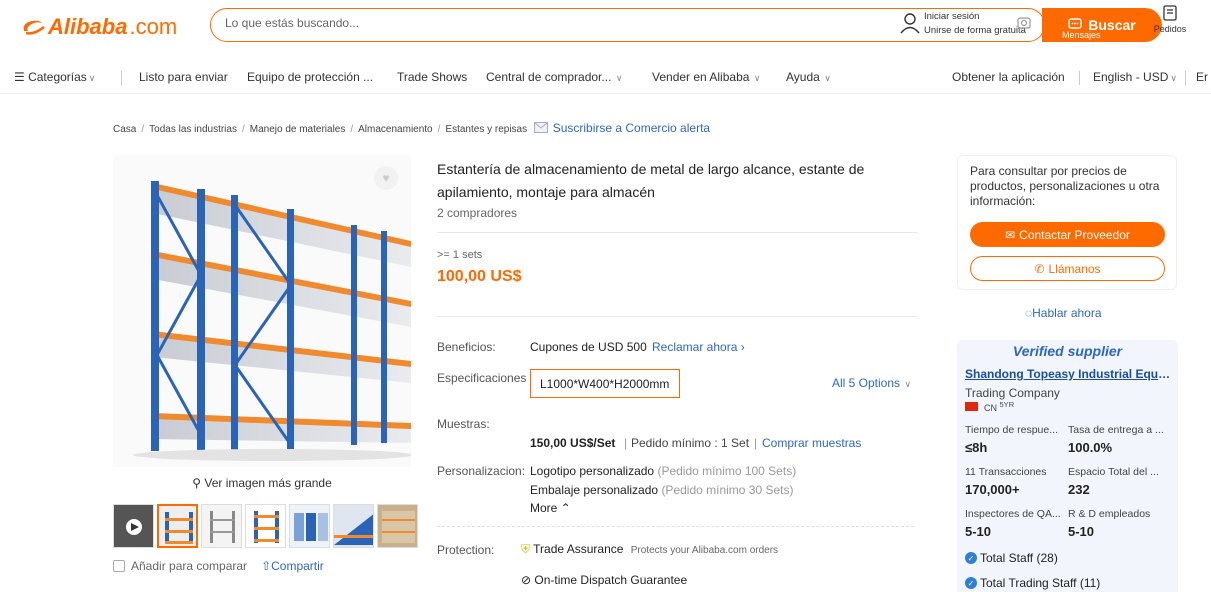 Image resolution: width=1211 pixels, height=592 pixels. I want to click on supplier-country: CN 5YR, so click(999, 406).